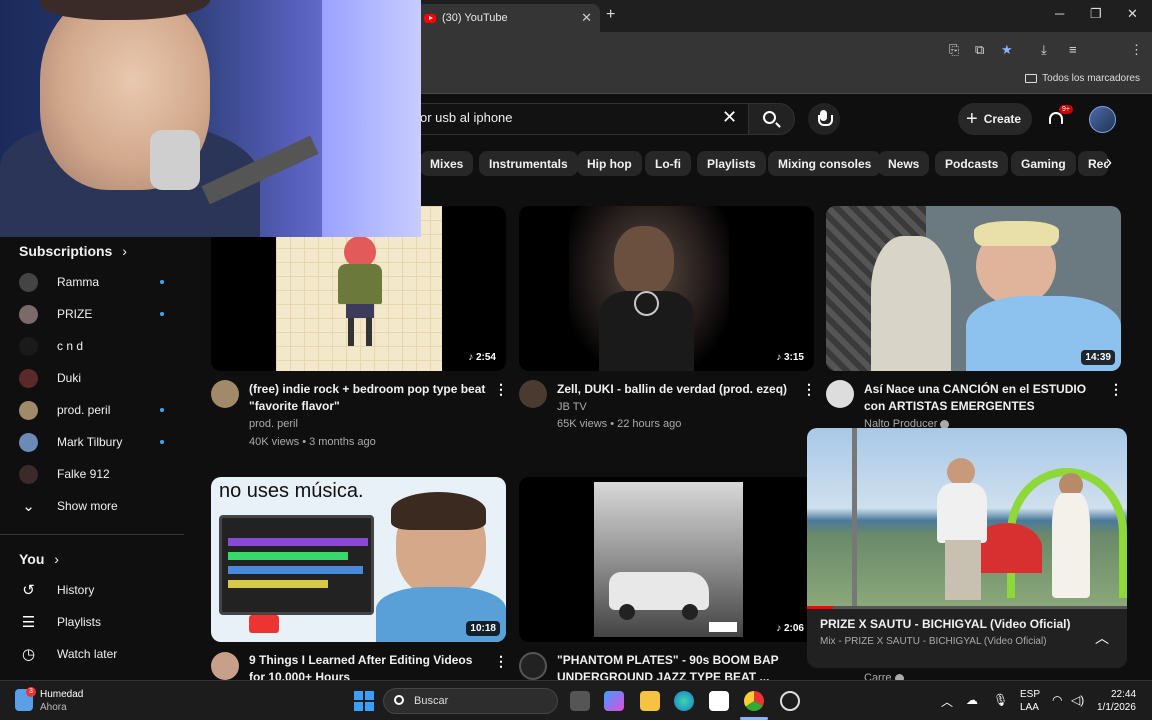 Image resolution: width=1152 pixels, height=720 pixels. Describe the element at coordinates (572, 407) in the screenshot. I see `channel-name: JB TV` at that location.